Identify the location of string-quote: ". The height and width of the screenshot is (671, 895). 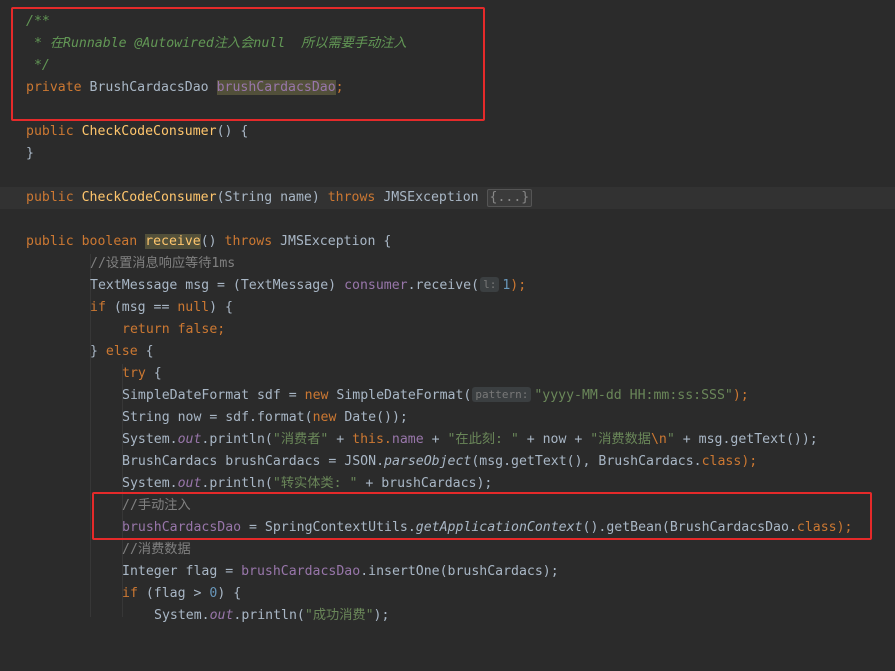
(670, 439).